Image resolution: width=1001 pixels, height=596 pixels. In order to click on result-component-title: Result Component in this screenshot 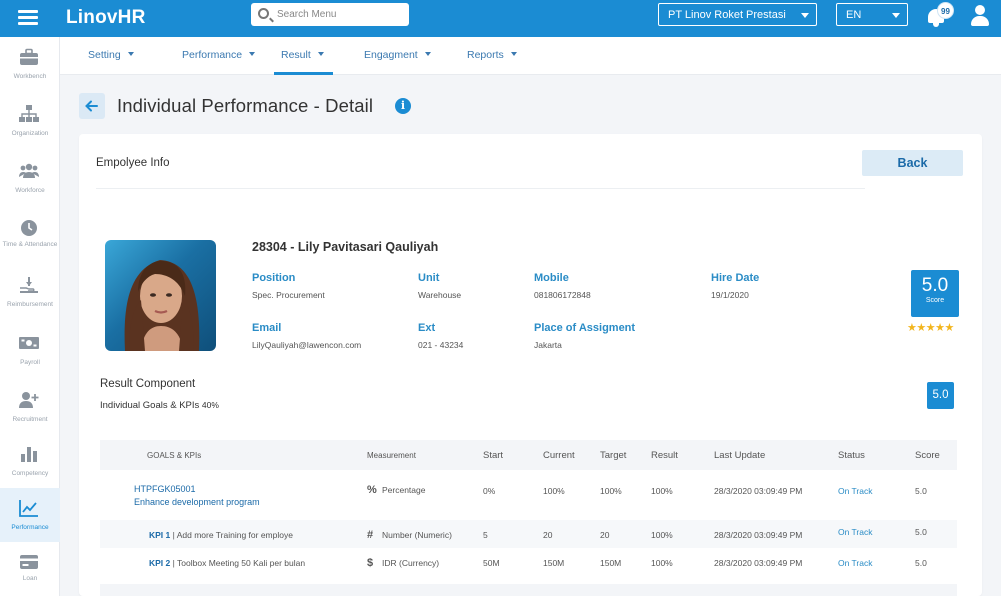, I will do `click(148, 384)`.